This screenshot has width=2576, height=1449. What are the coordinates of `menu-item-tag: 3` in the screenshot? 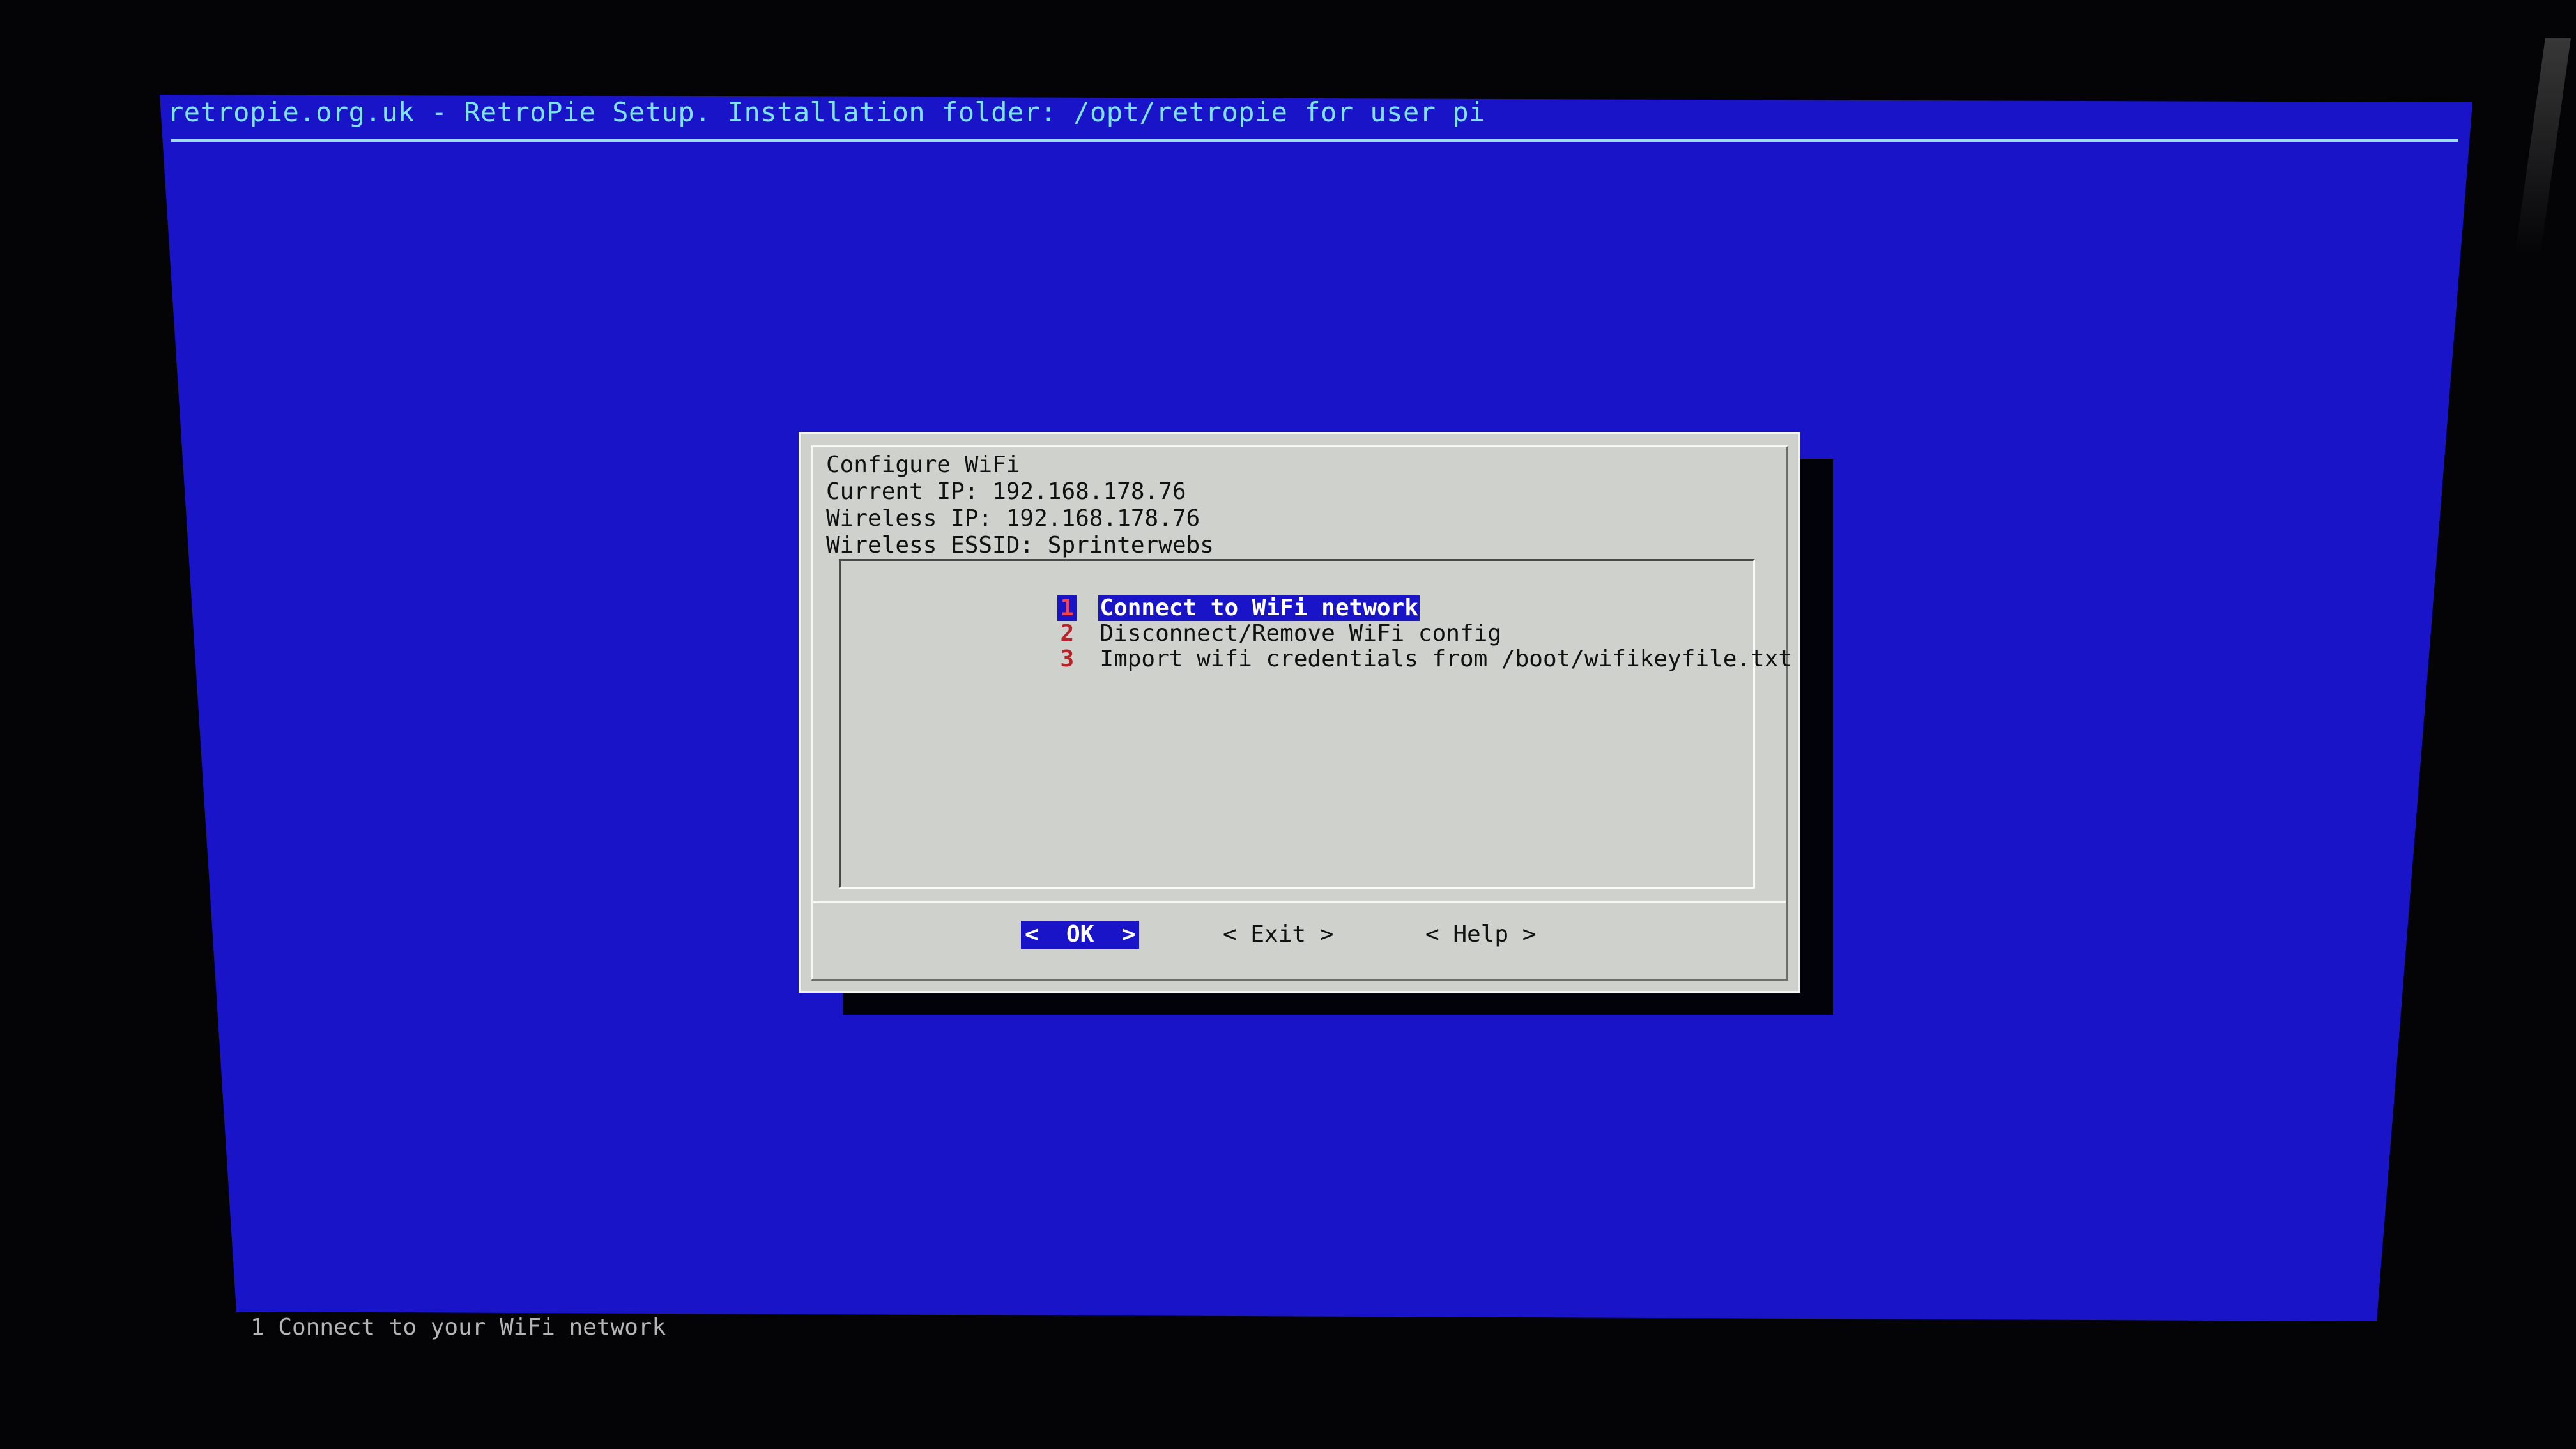 It's located at (1067, 659).